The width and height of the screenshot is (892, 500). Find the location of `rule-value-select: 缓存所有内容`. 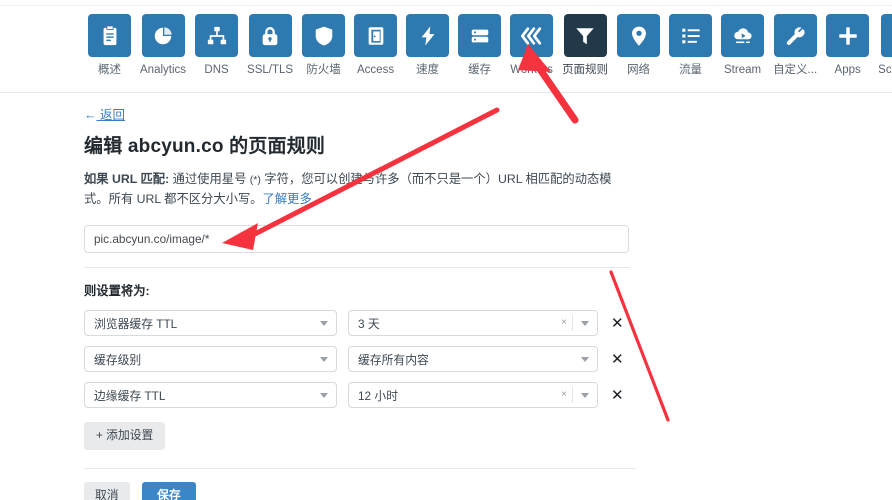

rule-value-select: 缓存所有内容 is located at coordinates (473, 359).